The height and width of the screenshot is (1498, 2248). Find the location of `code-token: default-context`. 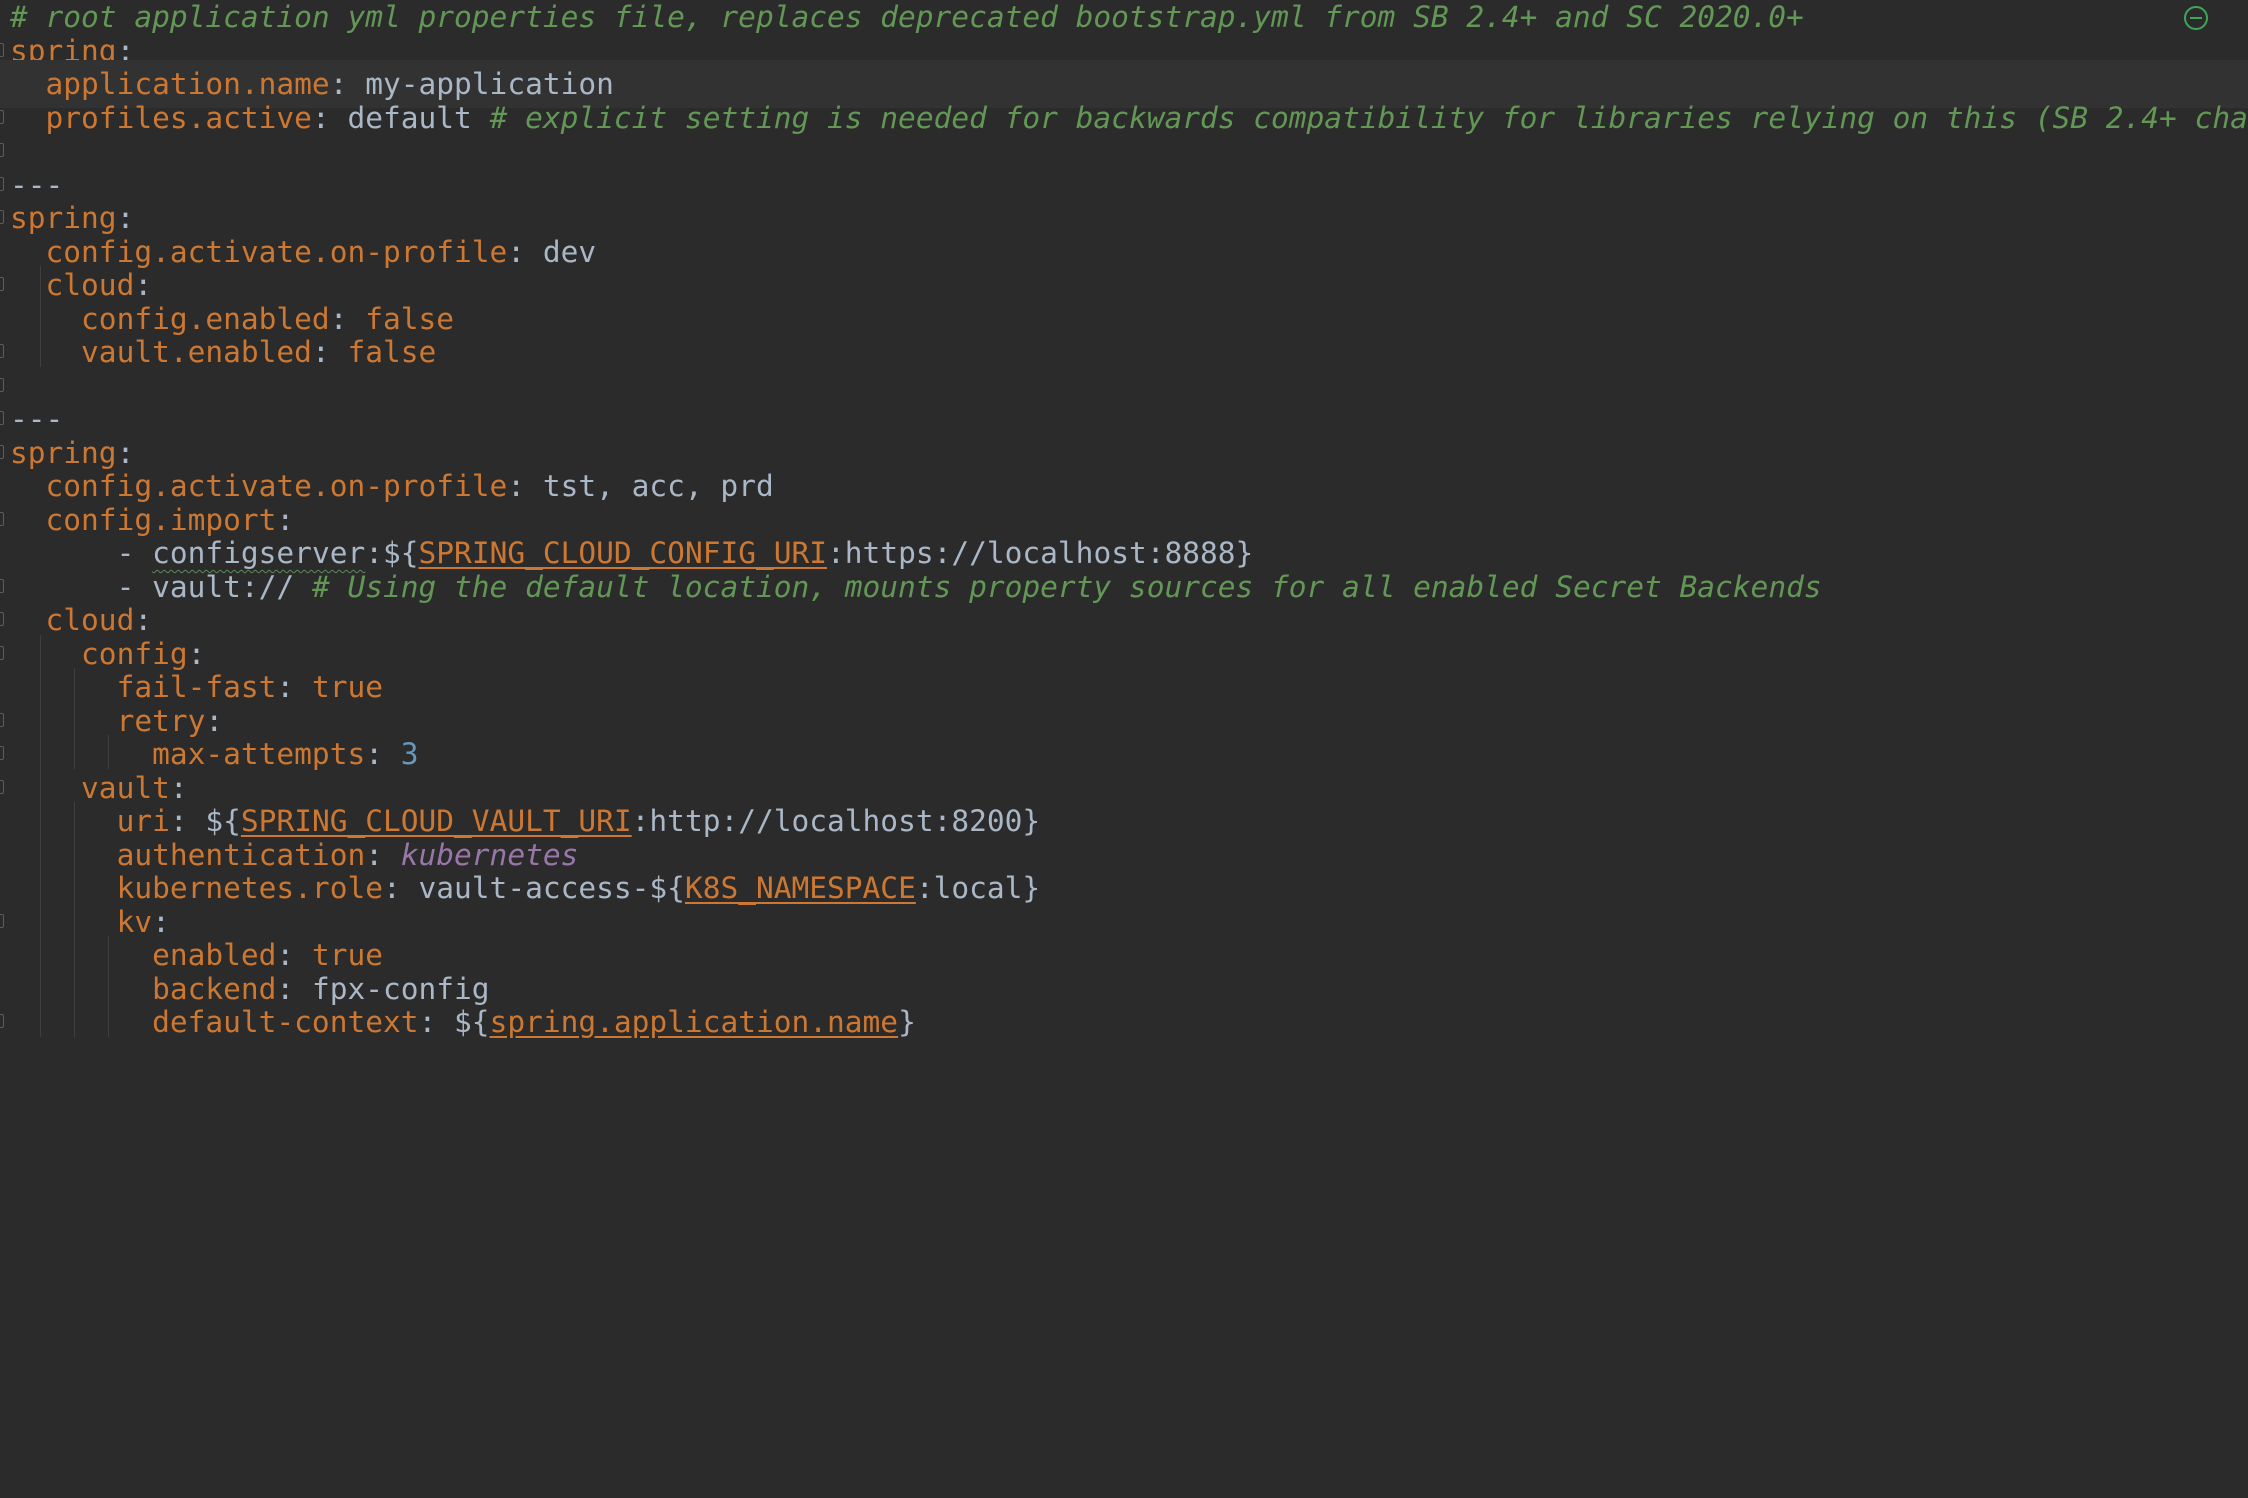

code-token: default-context is located at coordinates (214, 1022).